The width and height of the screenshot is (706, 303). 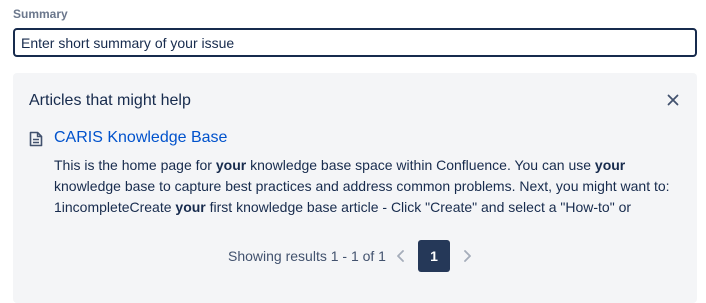 I want to click on summary-input, so click(x=355, y=42).